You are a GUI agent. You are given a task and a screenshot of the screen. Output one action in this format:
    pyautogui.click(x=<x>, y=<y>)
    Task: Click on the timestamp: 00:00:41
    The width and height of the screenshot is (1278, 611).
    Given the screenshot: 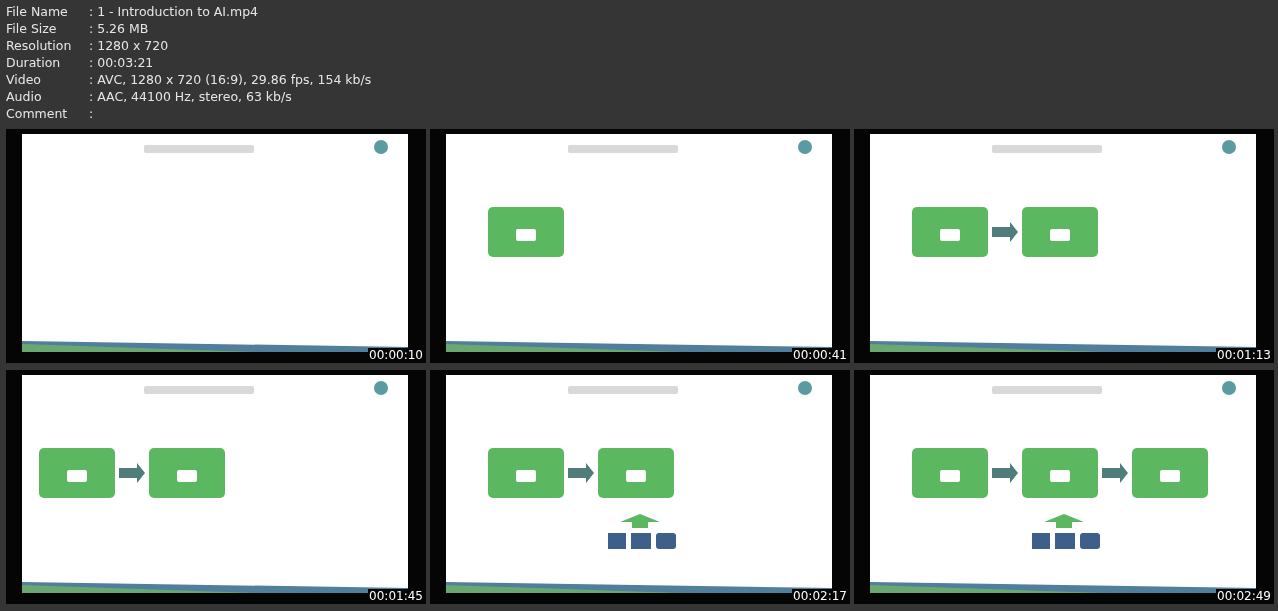 What is the action you would take?
    pyautogui.click(x=820, y=355)
    